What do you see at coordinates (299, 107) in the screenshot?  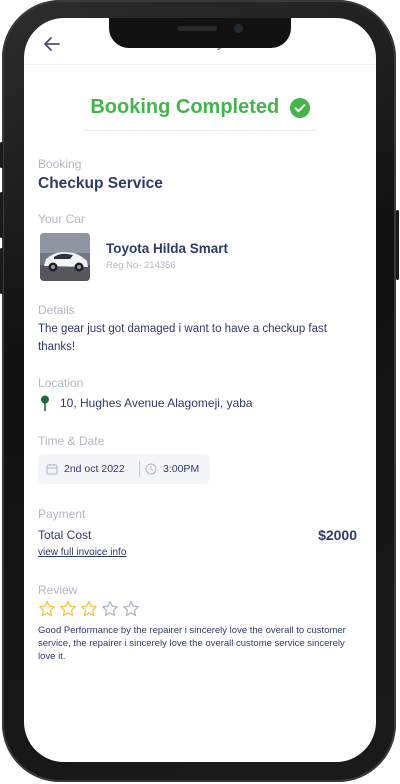 I see `check-circle-icon` at bounding box center [299, 107].